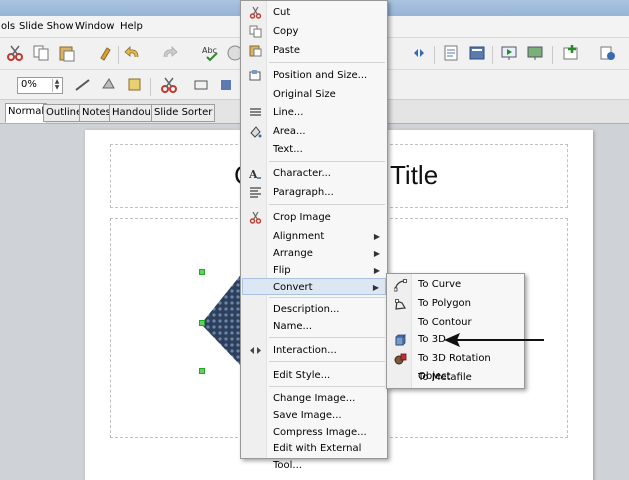 This screenshot has width=629, height=480. I want to click on submenu-item-to-3d-rotation: To 3D Rotation Object, so click(455, 366).